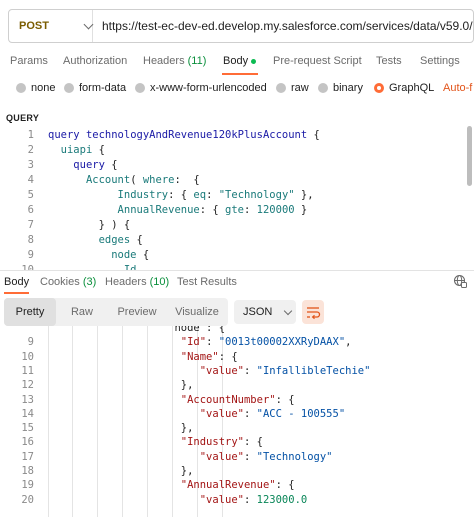  What do you see at coordinates (27, 267) in the screenshot?
I see `line-number: 10` at bounding box center [27, 267].